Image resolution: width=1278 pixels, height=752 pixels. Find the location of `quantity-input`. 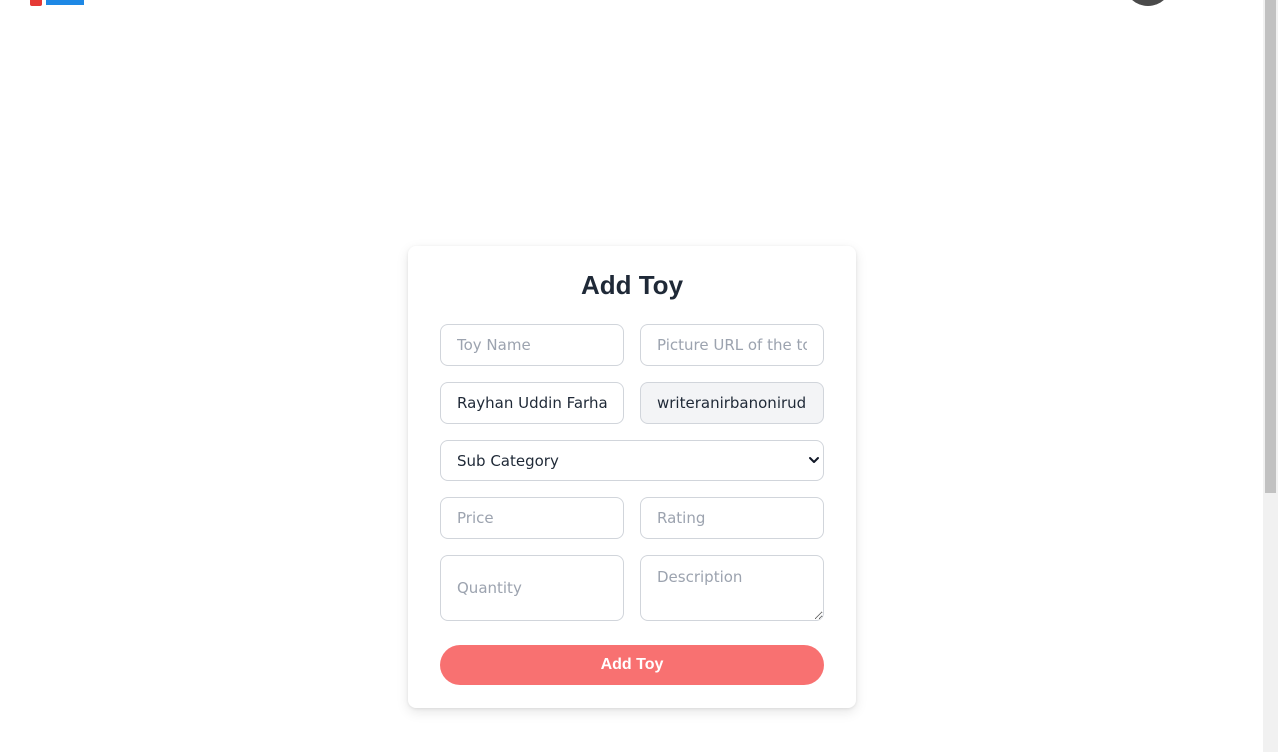

quantity-input is located at coordinates (532, 588).